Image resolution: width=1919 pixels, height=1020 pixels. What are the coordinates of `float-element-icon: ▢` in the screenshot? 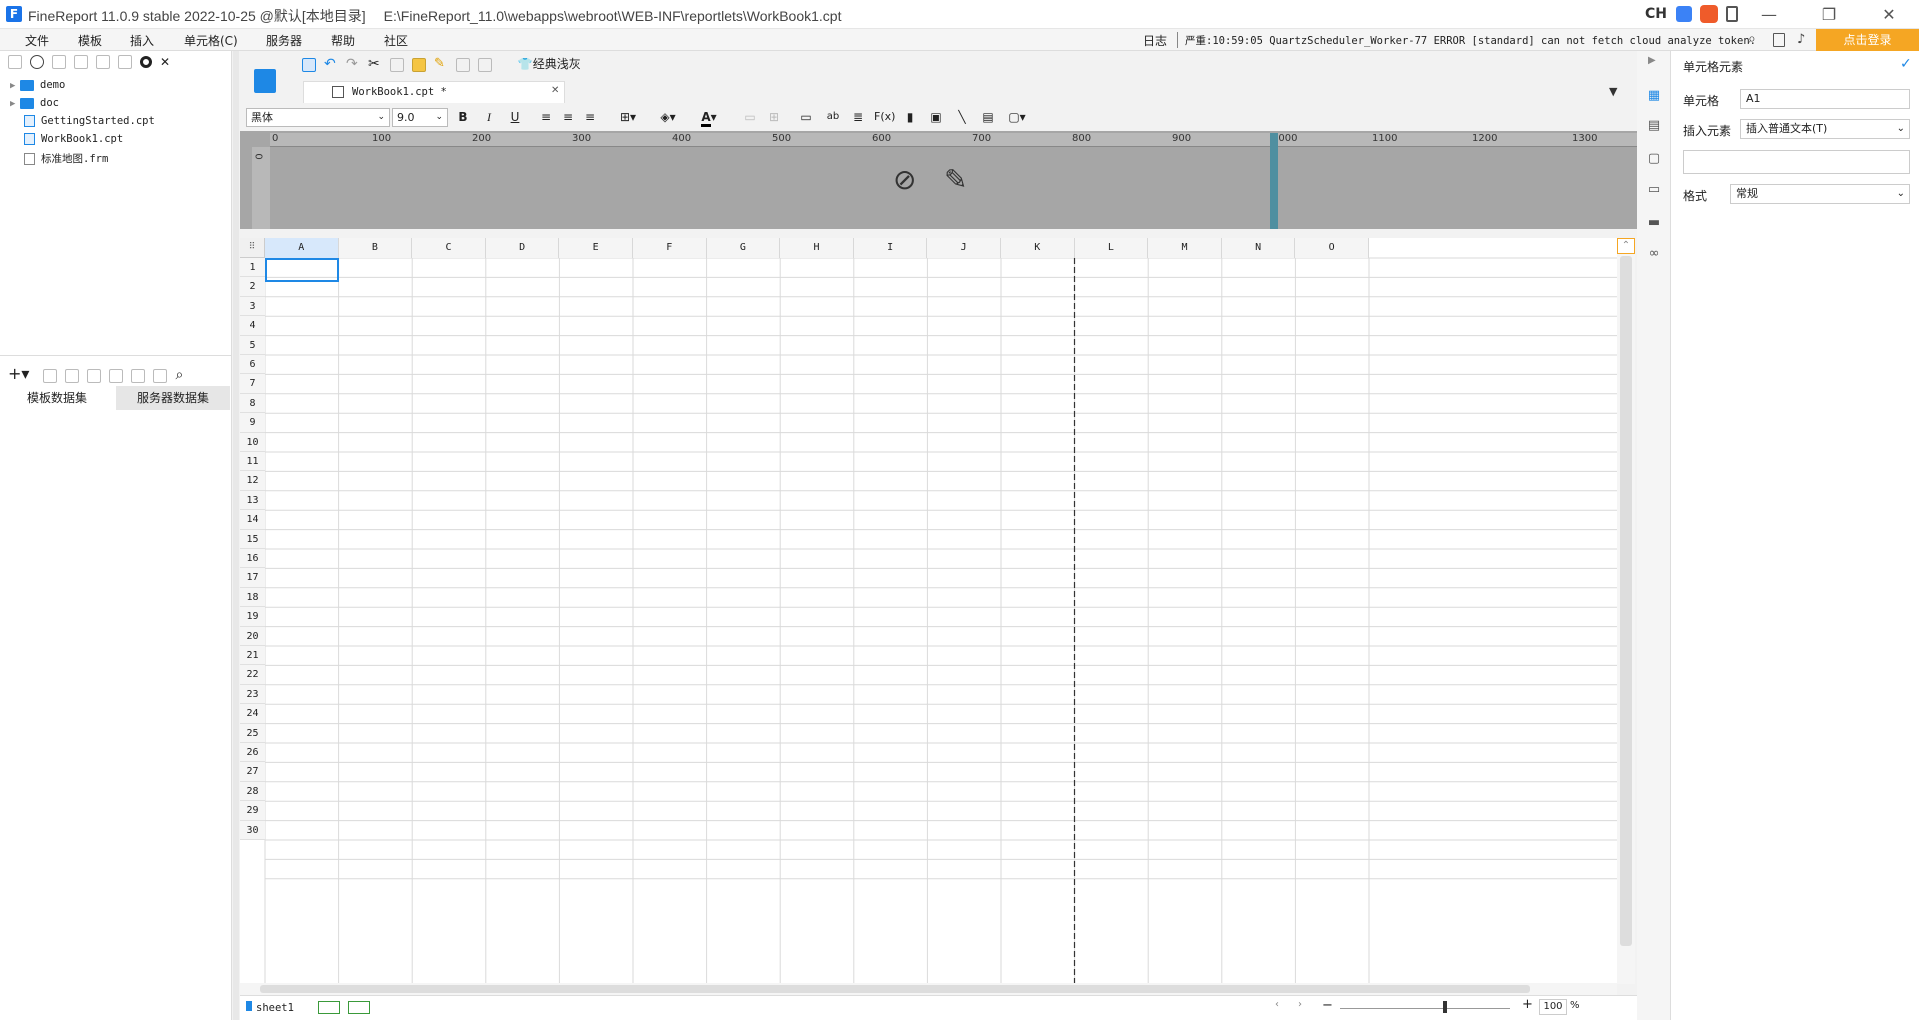 It's located at (1654, 159).